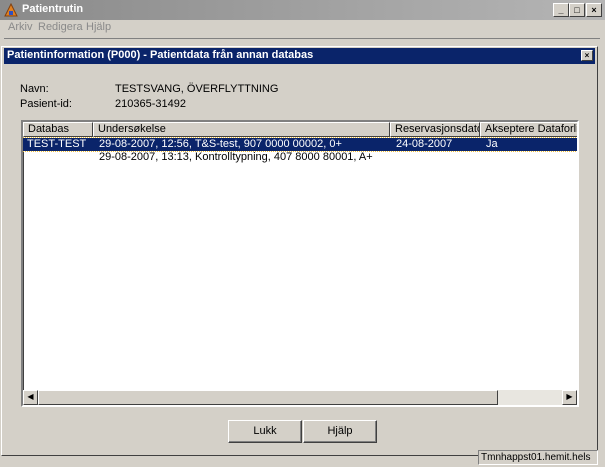 The width and height of the screenshot is (605, 467). What do you see at coordinates (594, 10) in the screenshot?
I see `close-window-button: ×` at bounding box center [594, 10].